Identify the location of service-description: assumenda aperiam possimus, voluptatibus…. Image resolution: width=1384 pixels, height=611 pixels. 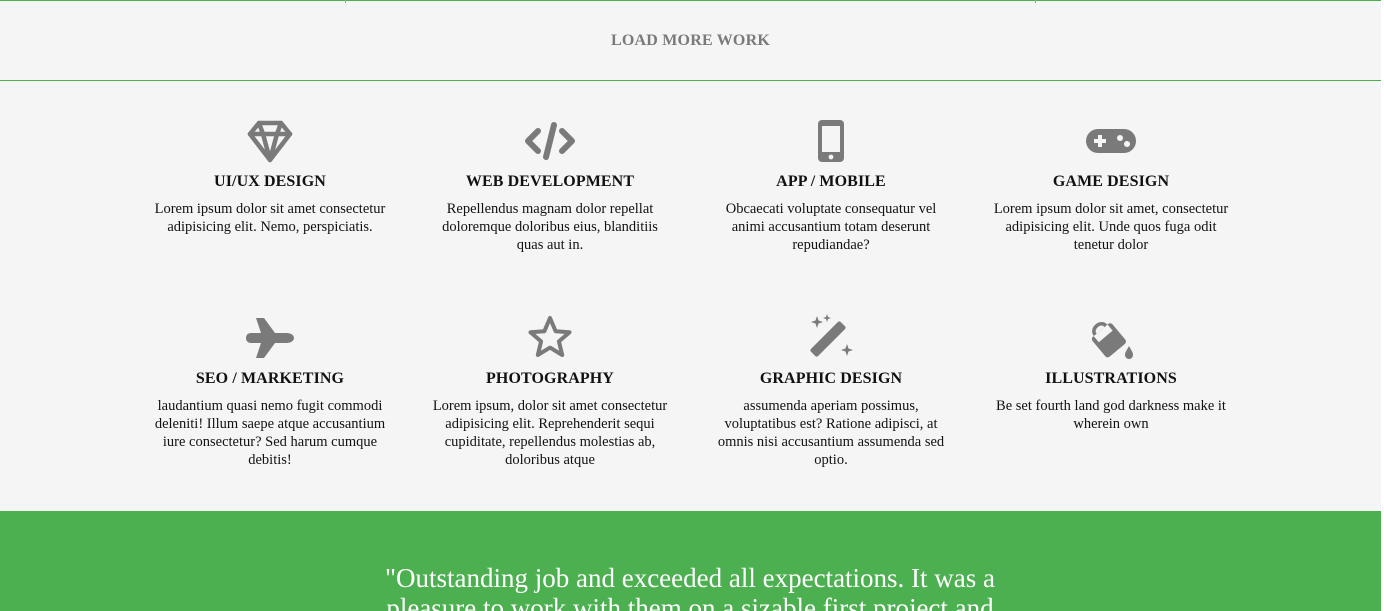
(831, 433).